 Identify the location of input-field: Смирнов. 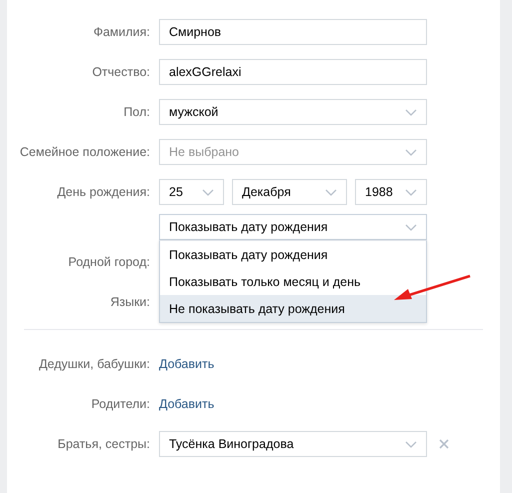
(293, 32).